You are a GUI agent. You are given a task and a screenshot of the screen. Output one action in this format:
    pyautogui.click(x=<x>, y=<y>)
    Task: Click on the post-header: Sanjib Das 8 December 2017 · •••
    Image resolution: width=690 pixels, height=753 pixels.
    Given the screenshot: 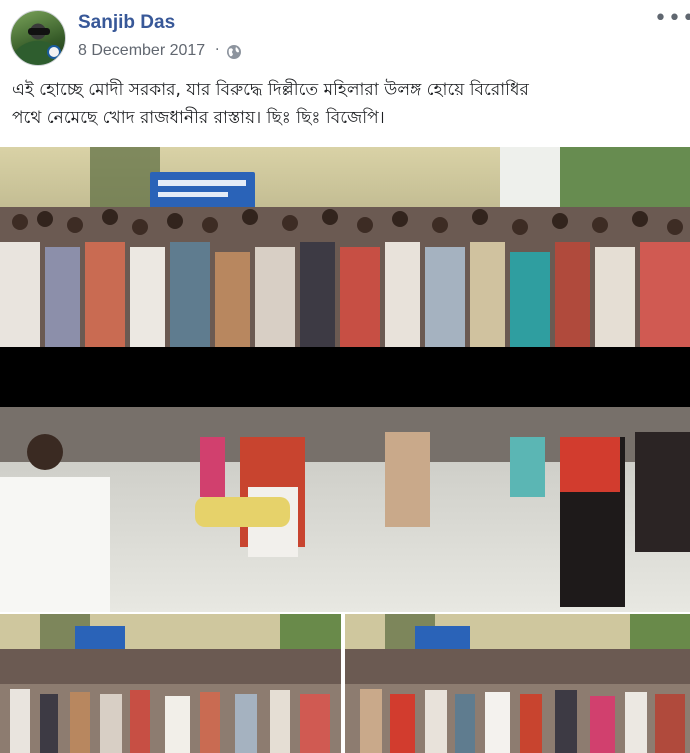 What is the action you would take?
    pyautogui.click(x=345, y=34)
    